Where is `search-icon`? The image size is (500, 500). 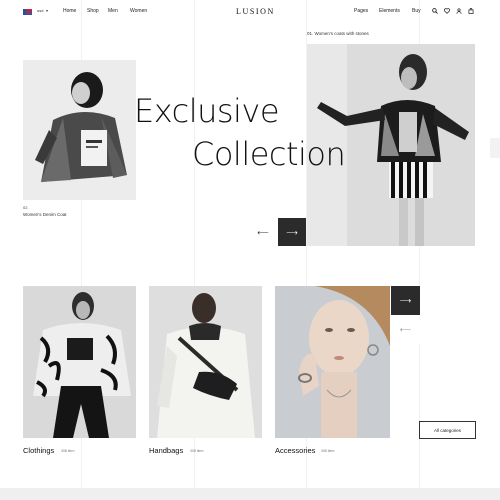 search-icon is located at coordinates (435, 11).